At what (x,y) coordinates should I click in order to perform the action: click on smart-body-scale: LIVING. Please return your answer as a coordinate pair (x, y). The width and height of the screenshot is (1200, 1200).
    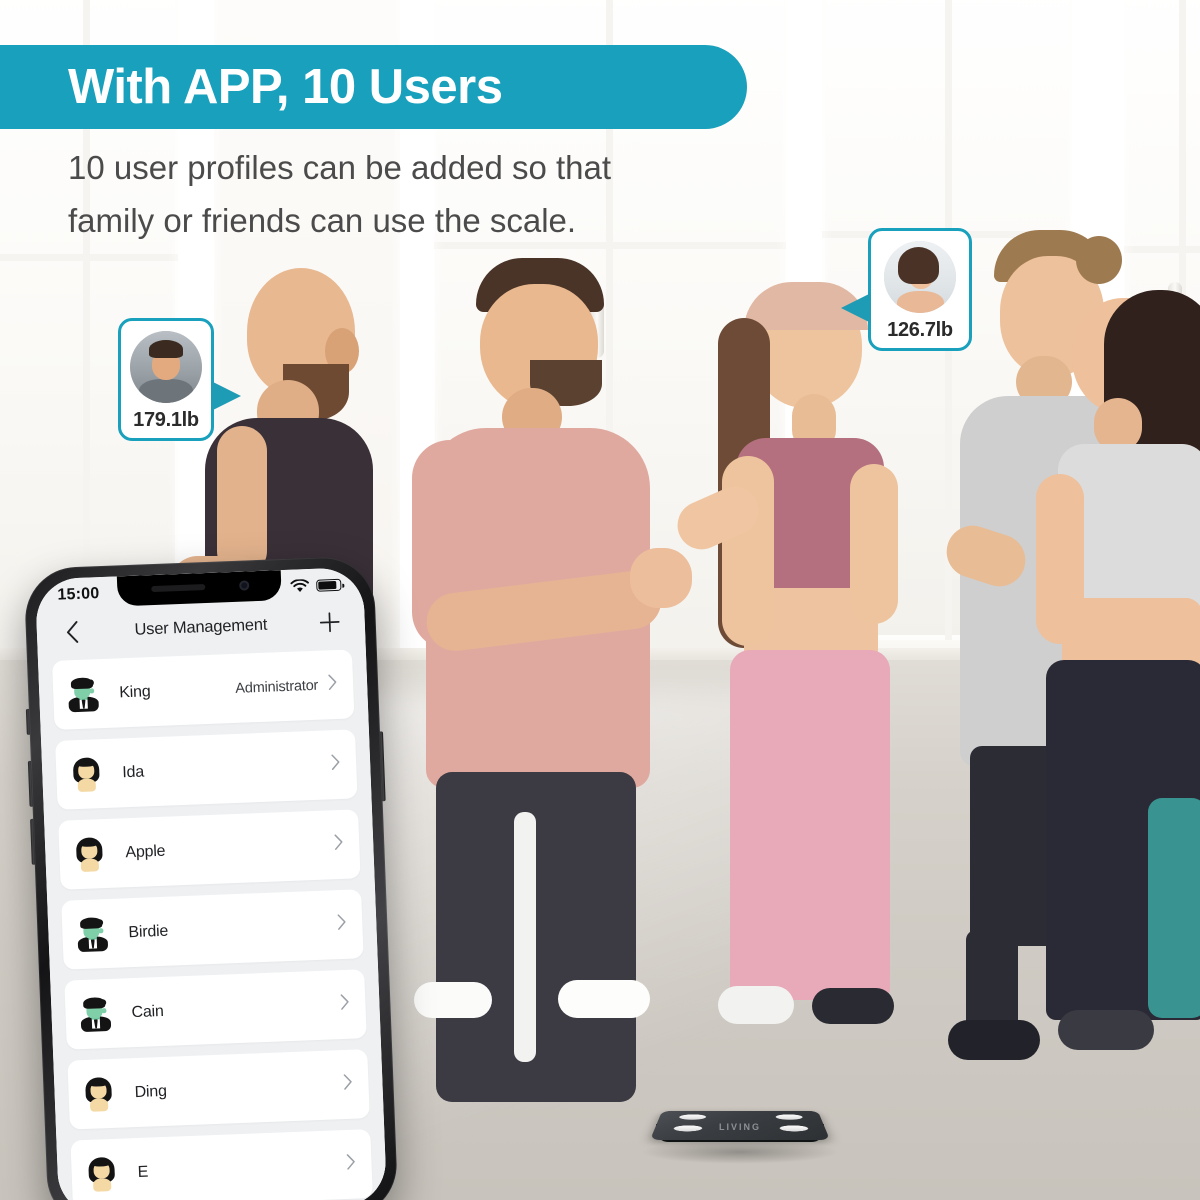
    Looking at the image, I should click on (740, 1119).